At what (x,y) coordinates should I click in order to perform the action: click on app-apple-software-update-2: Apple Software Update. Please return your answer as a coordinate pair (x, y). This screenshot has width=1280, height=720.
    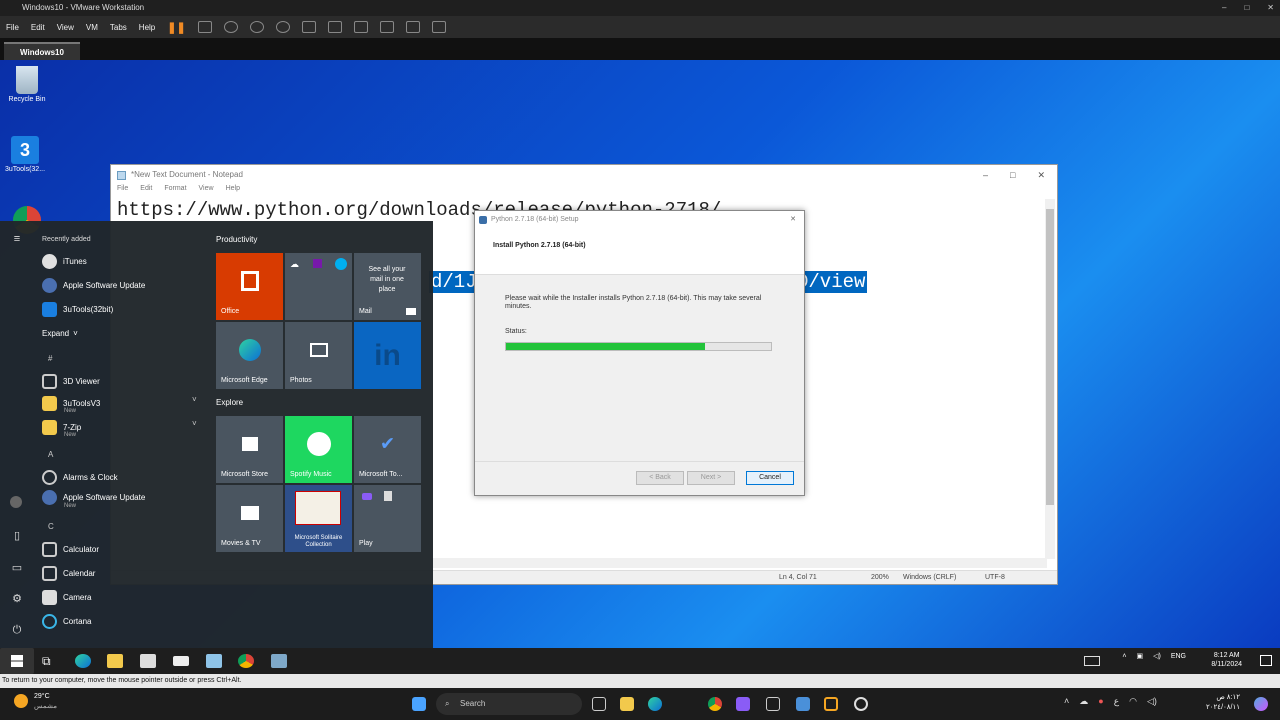
    Looking at the image, I should click on (93, 497).